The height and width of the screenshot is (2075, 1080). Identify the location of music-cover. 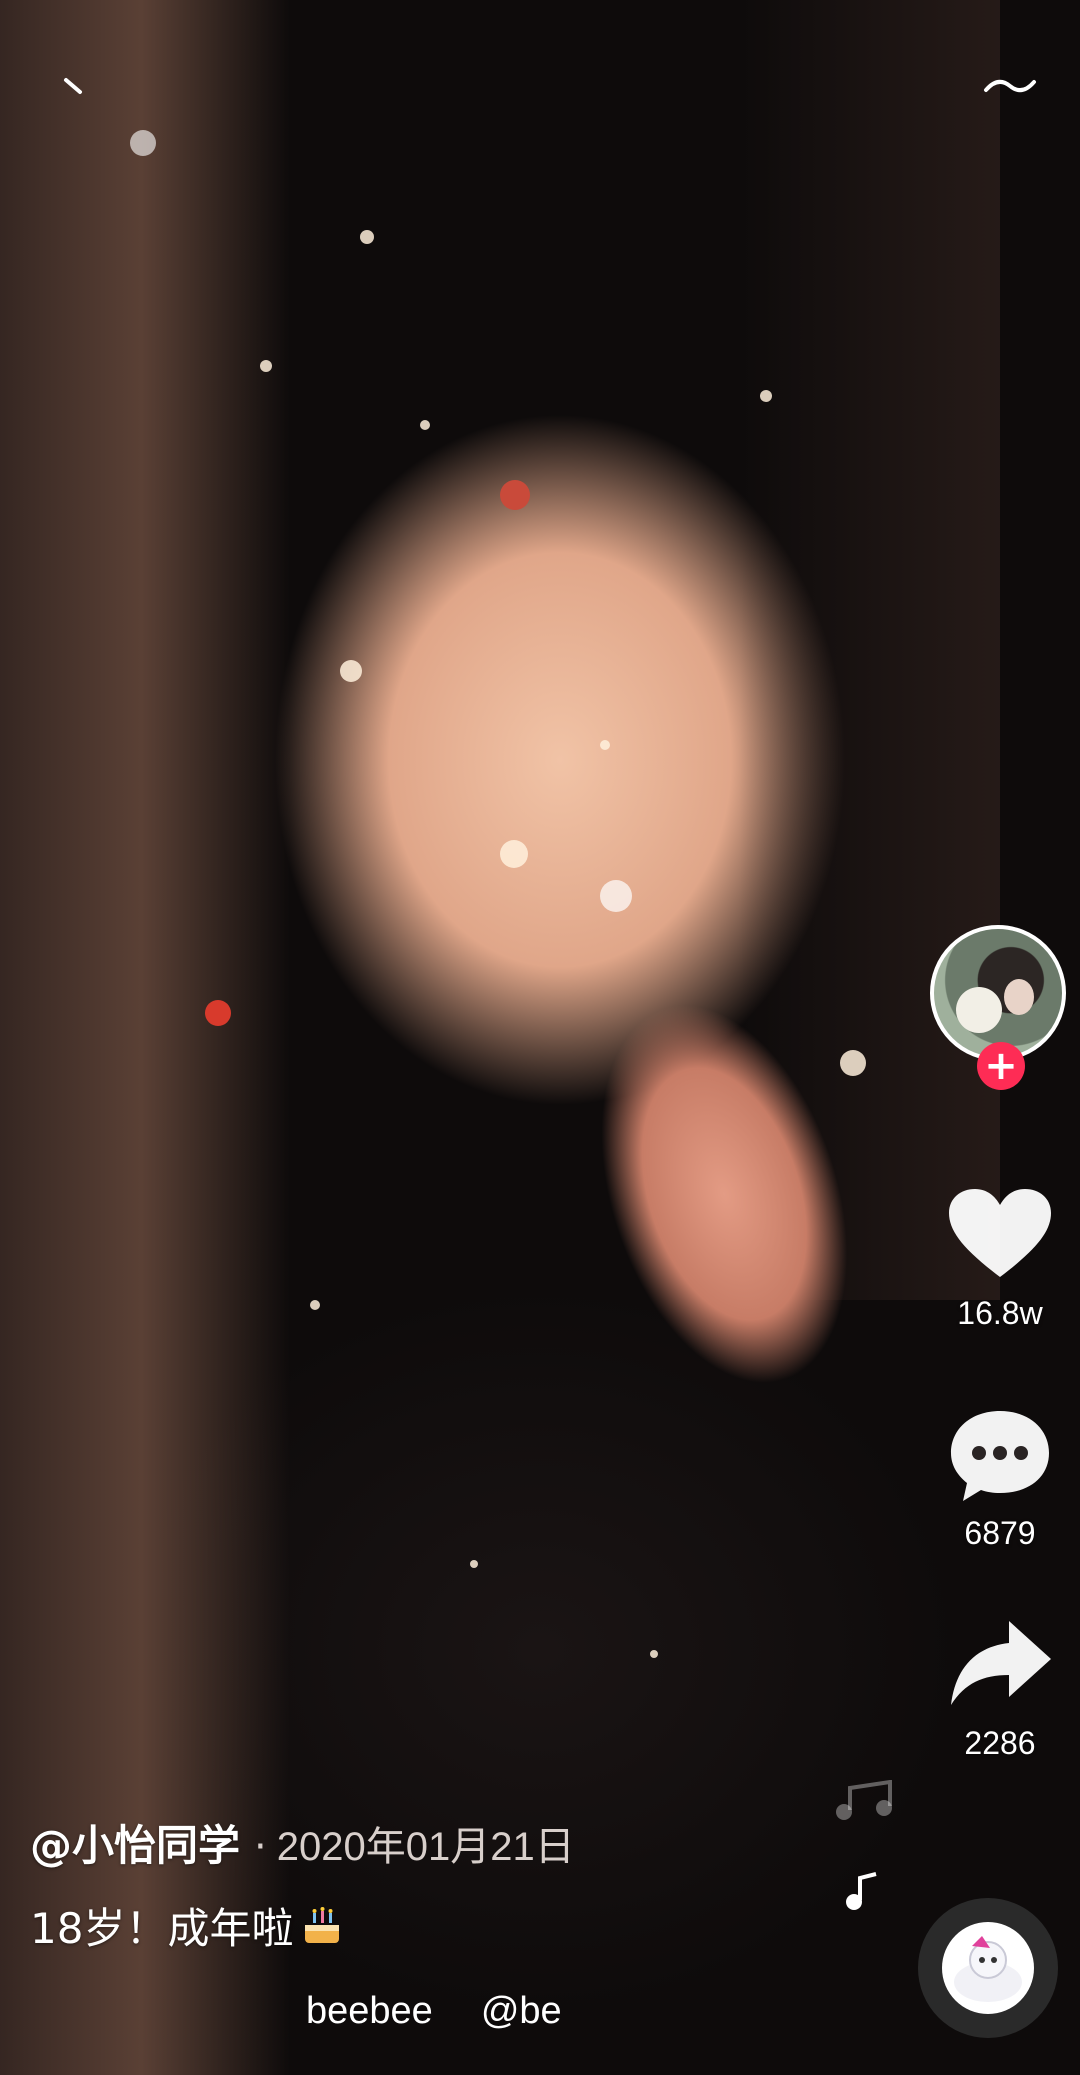
(988, 1968).